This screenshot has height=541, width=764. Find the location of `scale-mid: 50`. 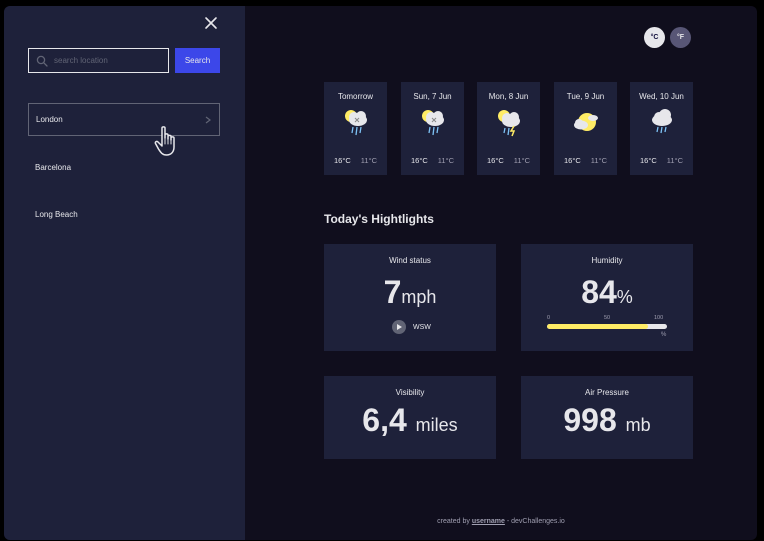

scale-mid: 50 is located at coordinates (607, 318).